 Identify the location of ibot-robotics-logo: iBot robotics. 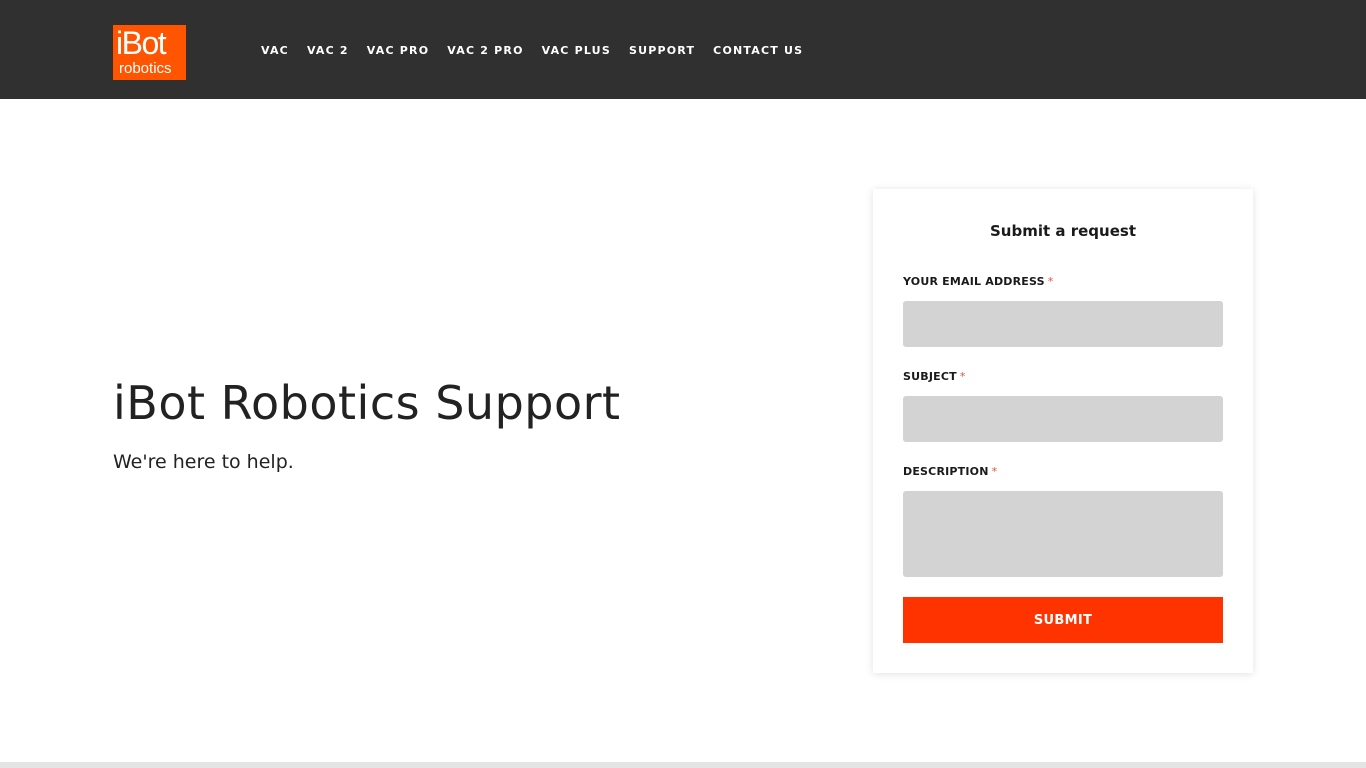
(149, 52).